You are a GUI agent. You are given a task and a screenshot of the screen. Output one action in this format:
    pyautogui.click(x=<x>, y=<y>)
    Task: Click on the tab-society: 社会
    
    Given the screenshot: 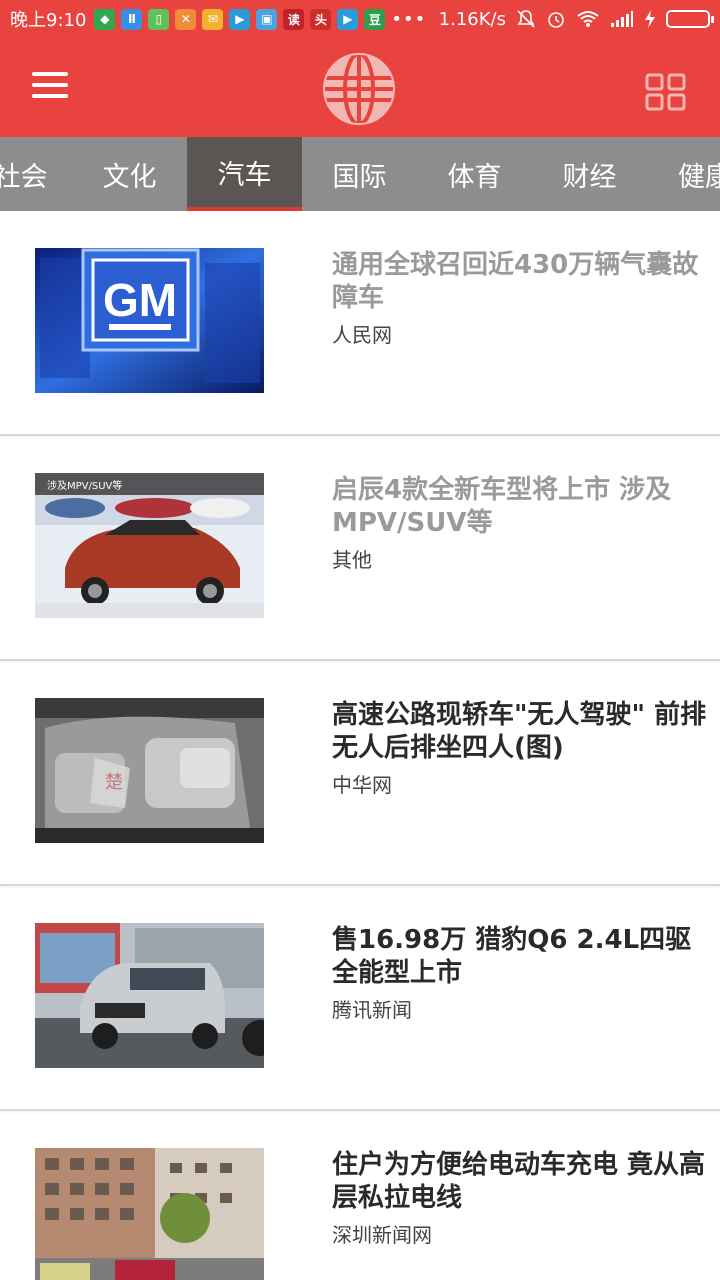 What is the action you would take?
    pyautogui.click(x=39, y=174)
    